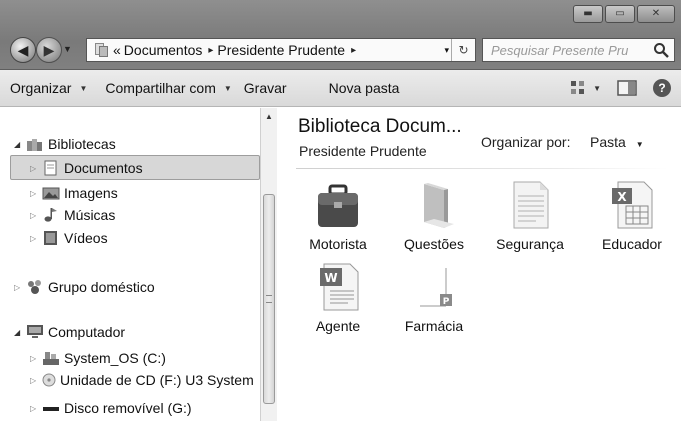 This screenshot has height=421, width=681. What do you see at coordinates (662, 88) in the screenshot?
I see `help-icon: ?` at bounding box center [662, 88].